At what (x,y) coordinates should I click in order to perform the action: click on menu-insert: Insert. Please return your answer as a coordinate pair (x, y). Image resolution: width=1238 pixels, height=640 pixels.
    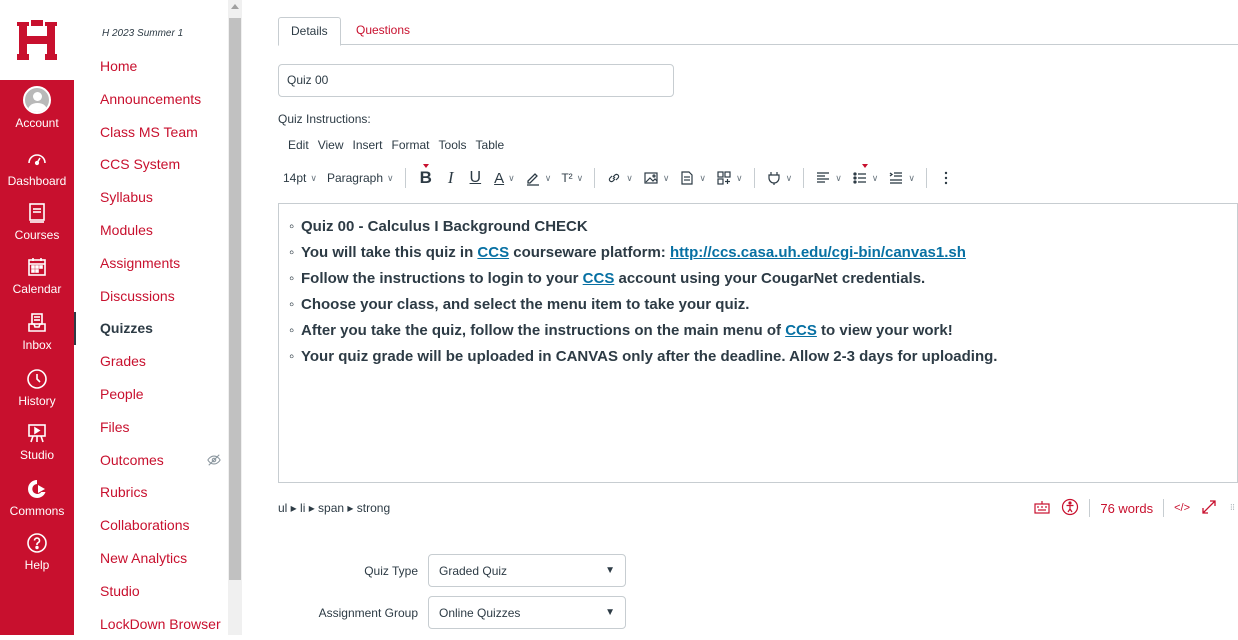
    Looking at the image, I should click on (367, 145).